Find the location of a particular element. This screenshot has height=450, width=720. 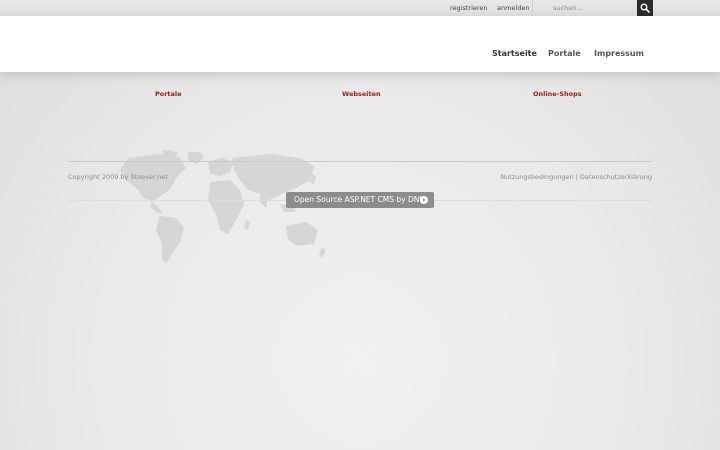

dnn-cms-button: Open Source ASP.NET CMS by DNN is located at coordinates (360, 200).